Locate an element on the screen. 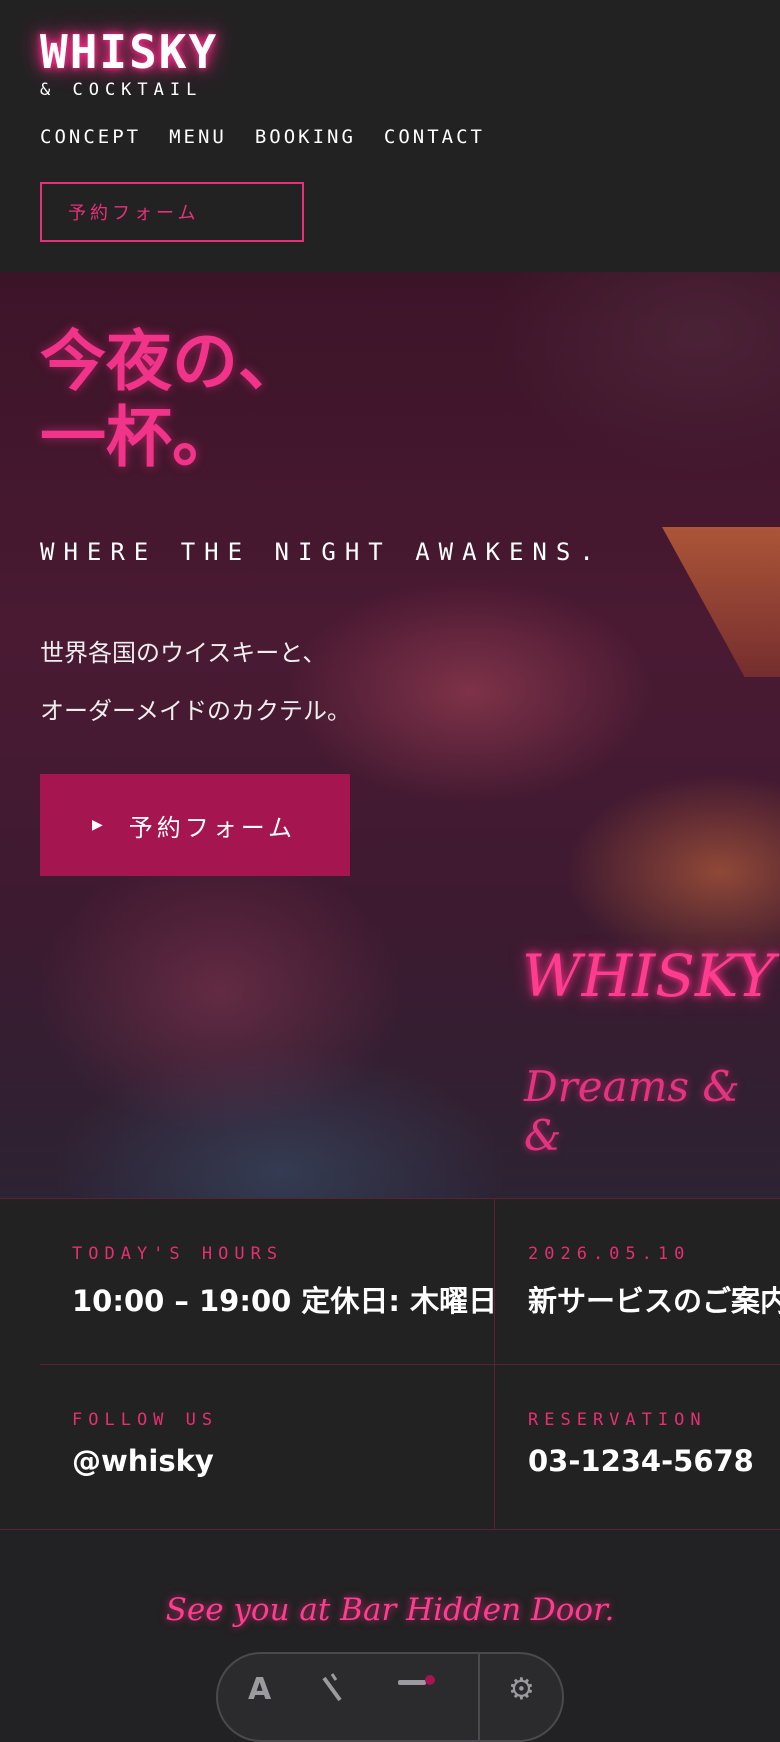 Image resolution: width=780 pixels, height=1742 pixels. logo-sub: & COCKTAIL is located at coordinates (121, 90).